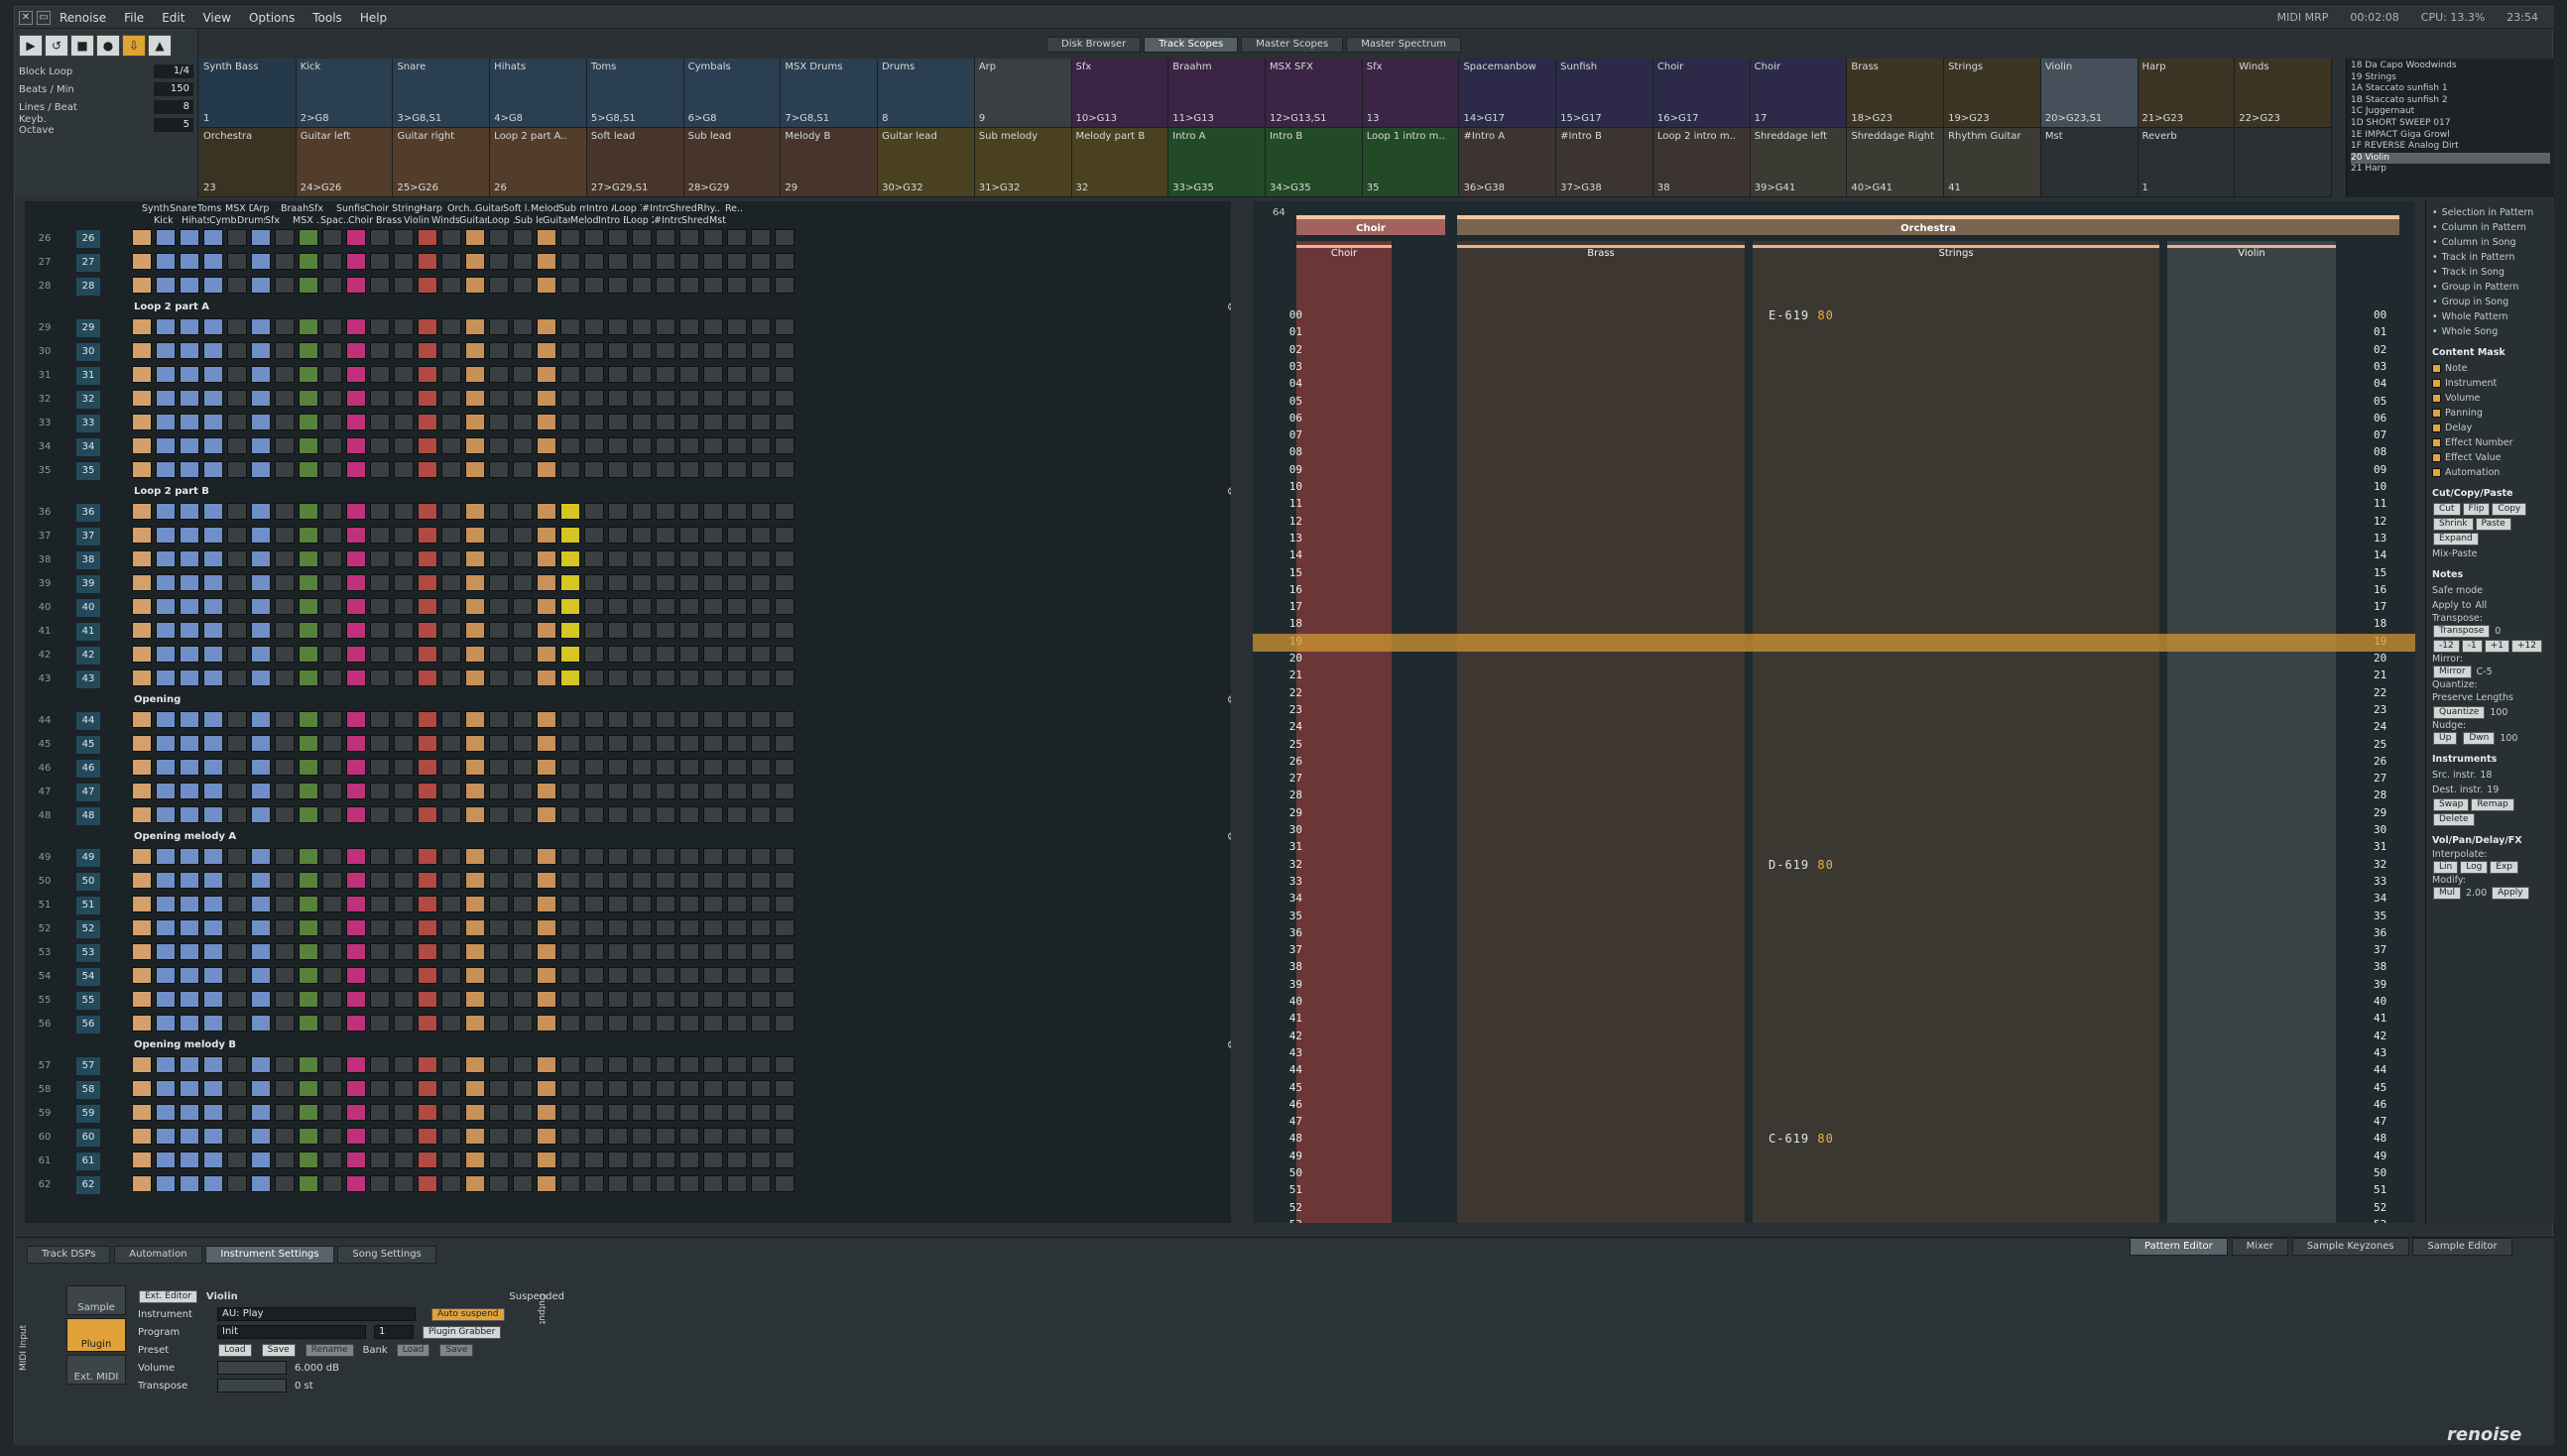  Describe the element at coordinates (628, 513) in the screenshot. I see `matrix-row: 36 36` at that location.